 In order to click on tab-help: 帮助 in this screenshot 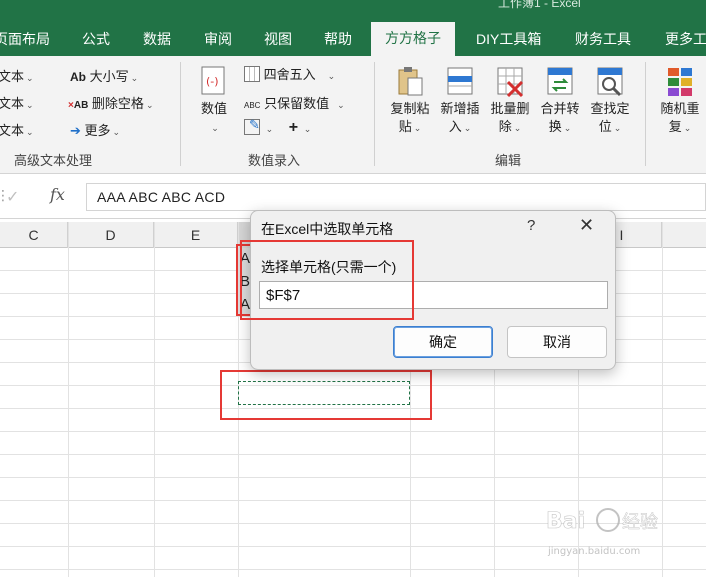, I will do `click(338, 42)`.